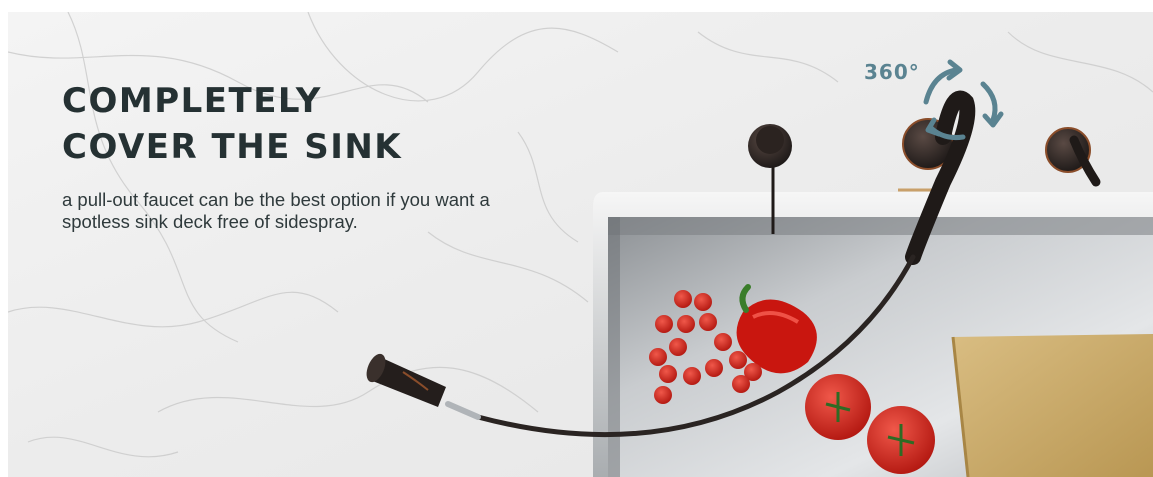  What do you see at coordinates (232, 124) in the screenshot?
I see `headline: COMPLETELY COVER THE SINK` at bounding box center [232, 124].